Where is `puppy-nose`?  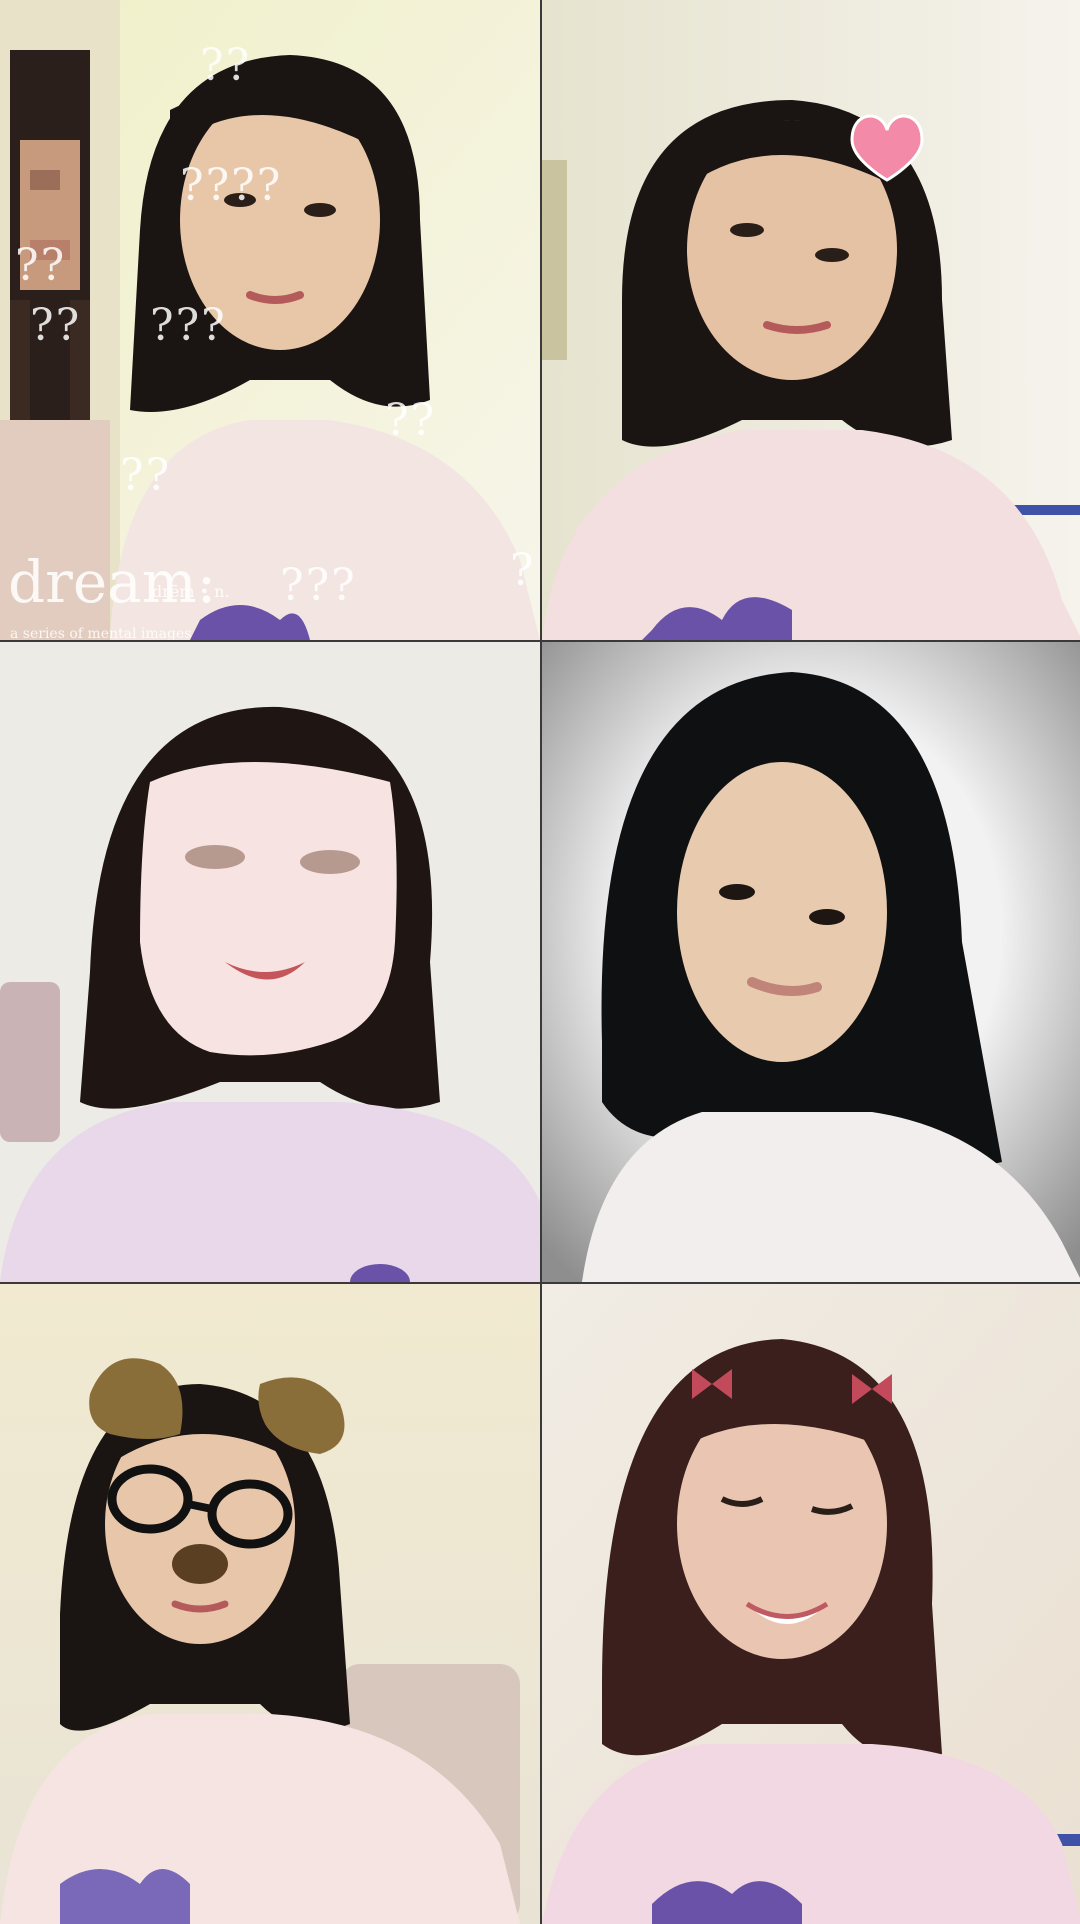
puppy-nose is located at coordinates (200, 1564).